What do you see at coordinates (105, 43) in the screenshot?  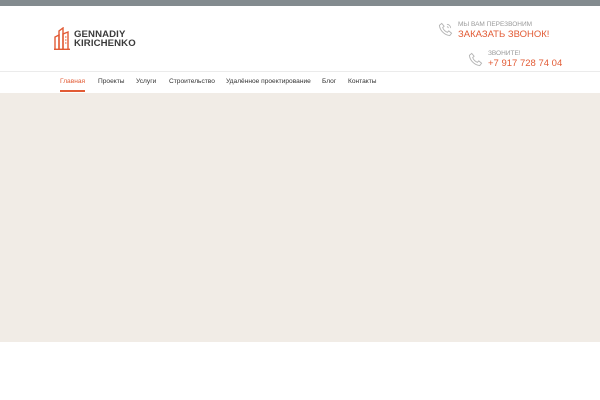 I see `logo-line-2: KIRICHENKO` at bounding box center [105, 43].